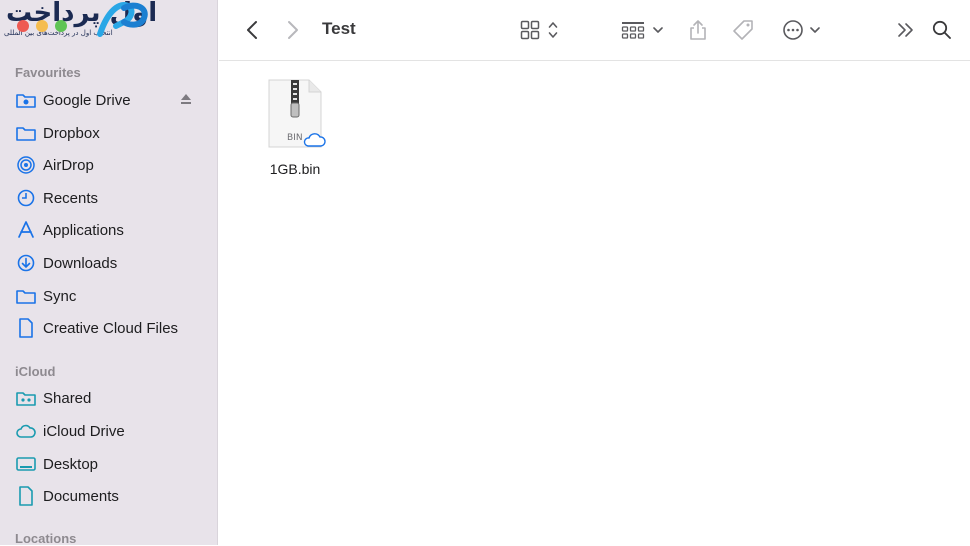 Image resolution: width=970 pixels, height=546 pixels. I want to click on sidebar-item-label: Creative Cloud Files, so click(111, 328).